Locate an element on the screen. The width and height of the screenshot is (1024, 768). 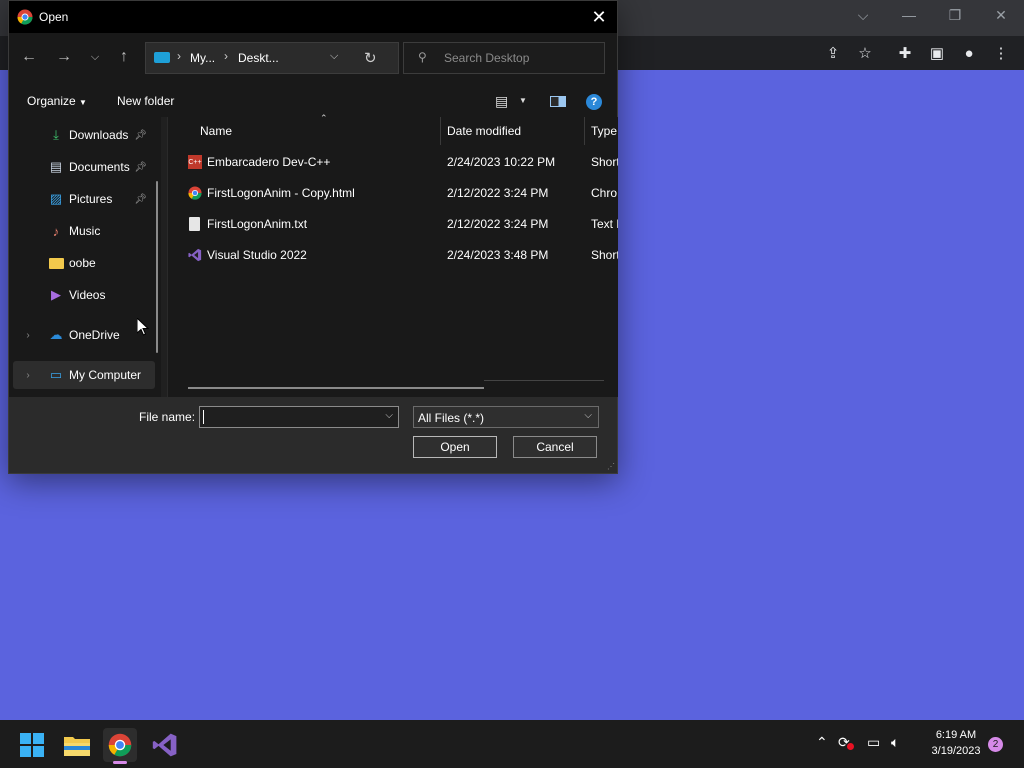
preview-pane-icon is located at coordinates (558, 101).